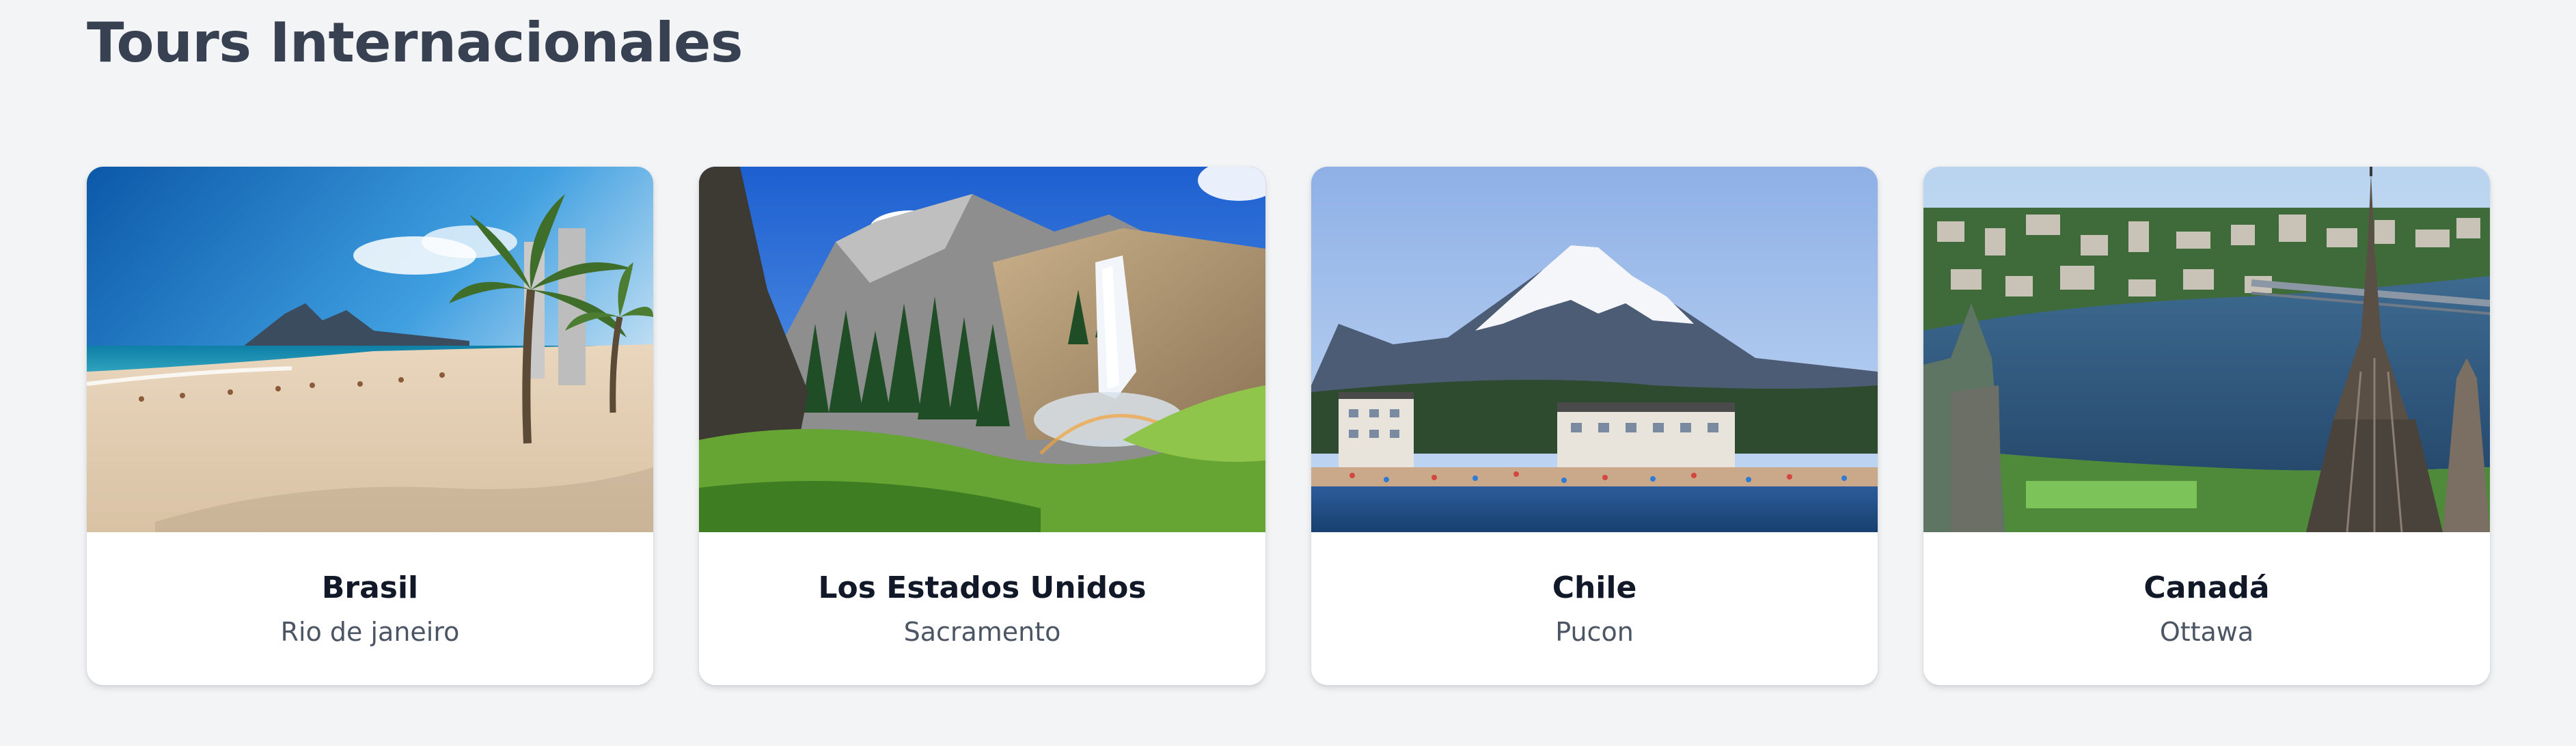  I want to click on tour-country: Los Estados Unidos, so click(982, 587).